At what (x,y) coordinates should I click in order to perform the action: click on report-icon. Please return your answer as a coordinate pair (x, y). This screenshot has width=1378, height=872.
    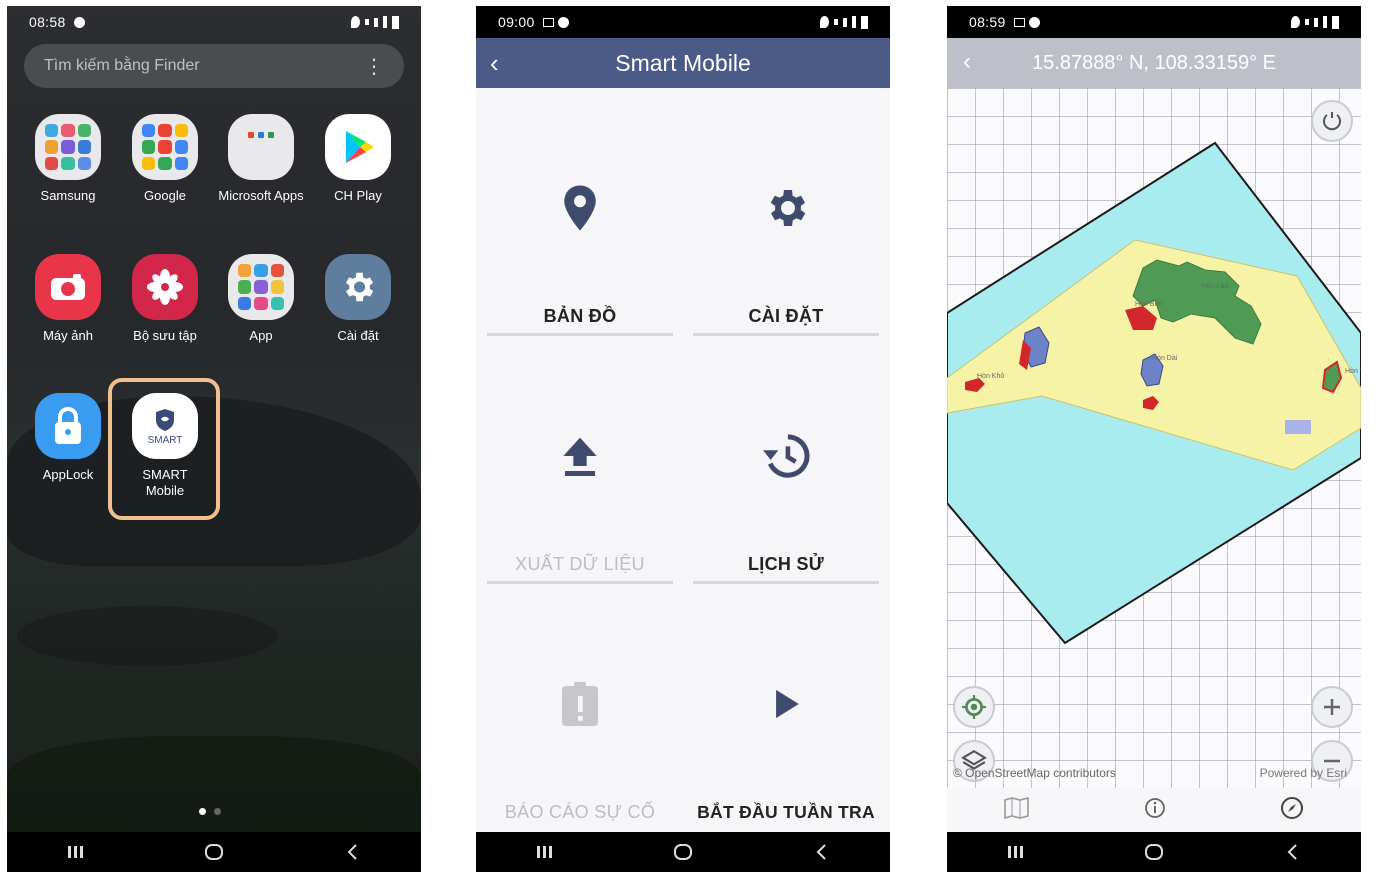
    Looking at the image, I should click on (580, 704).